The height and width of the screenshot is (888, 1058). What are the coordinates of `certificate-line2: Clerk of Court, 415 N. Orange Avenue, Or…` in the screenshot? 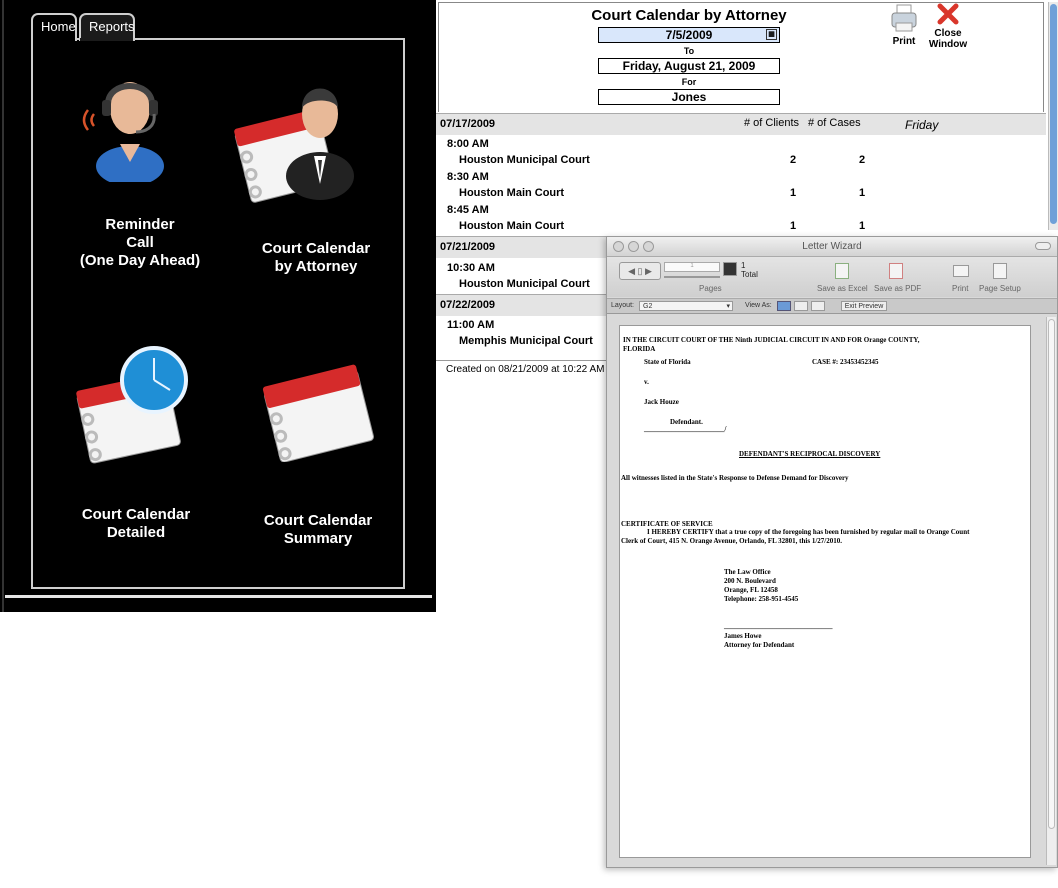 It's located at (731, 541).